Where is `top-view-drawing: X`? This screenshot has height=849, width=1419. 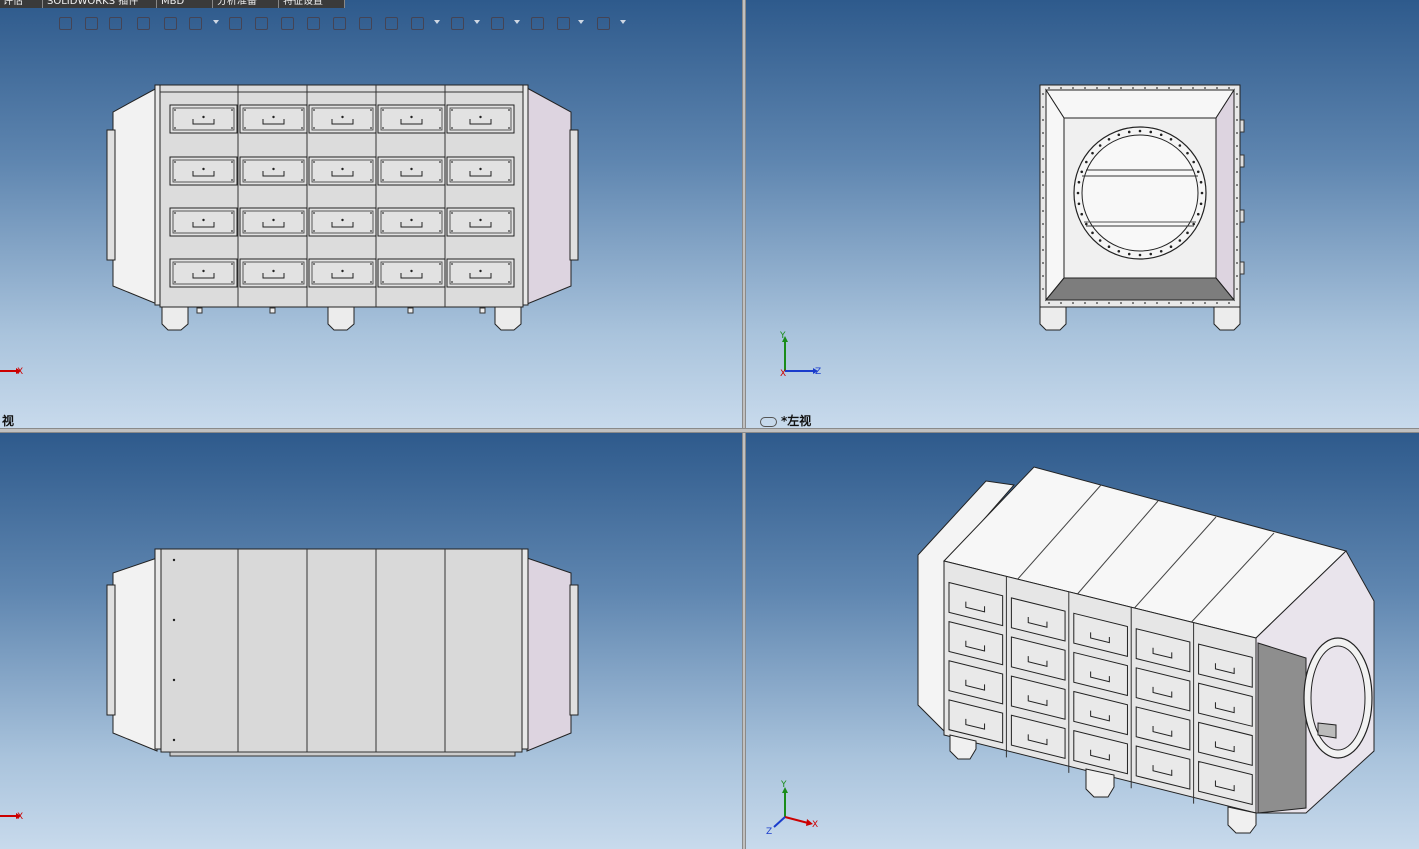
top-view-drawing: X is located at coordinates (289, 685).